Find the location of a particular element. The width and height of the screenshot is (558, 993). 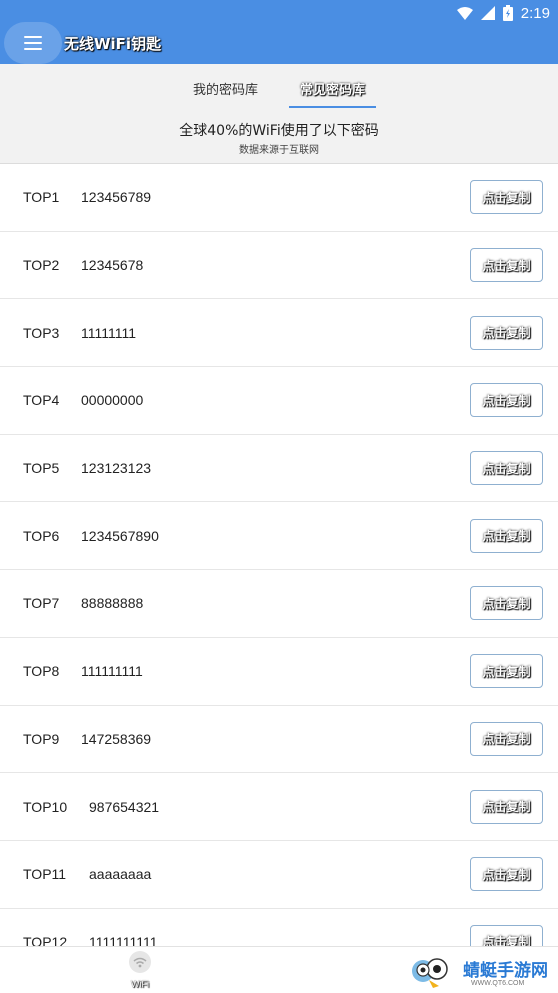

tab-my-passwords: 我的密码库 is located at coordinates (225, 91).